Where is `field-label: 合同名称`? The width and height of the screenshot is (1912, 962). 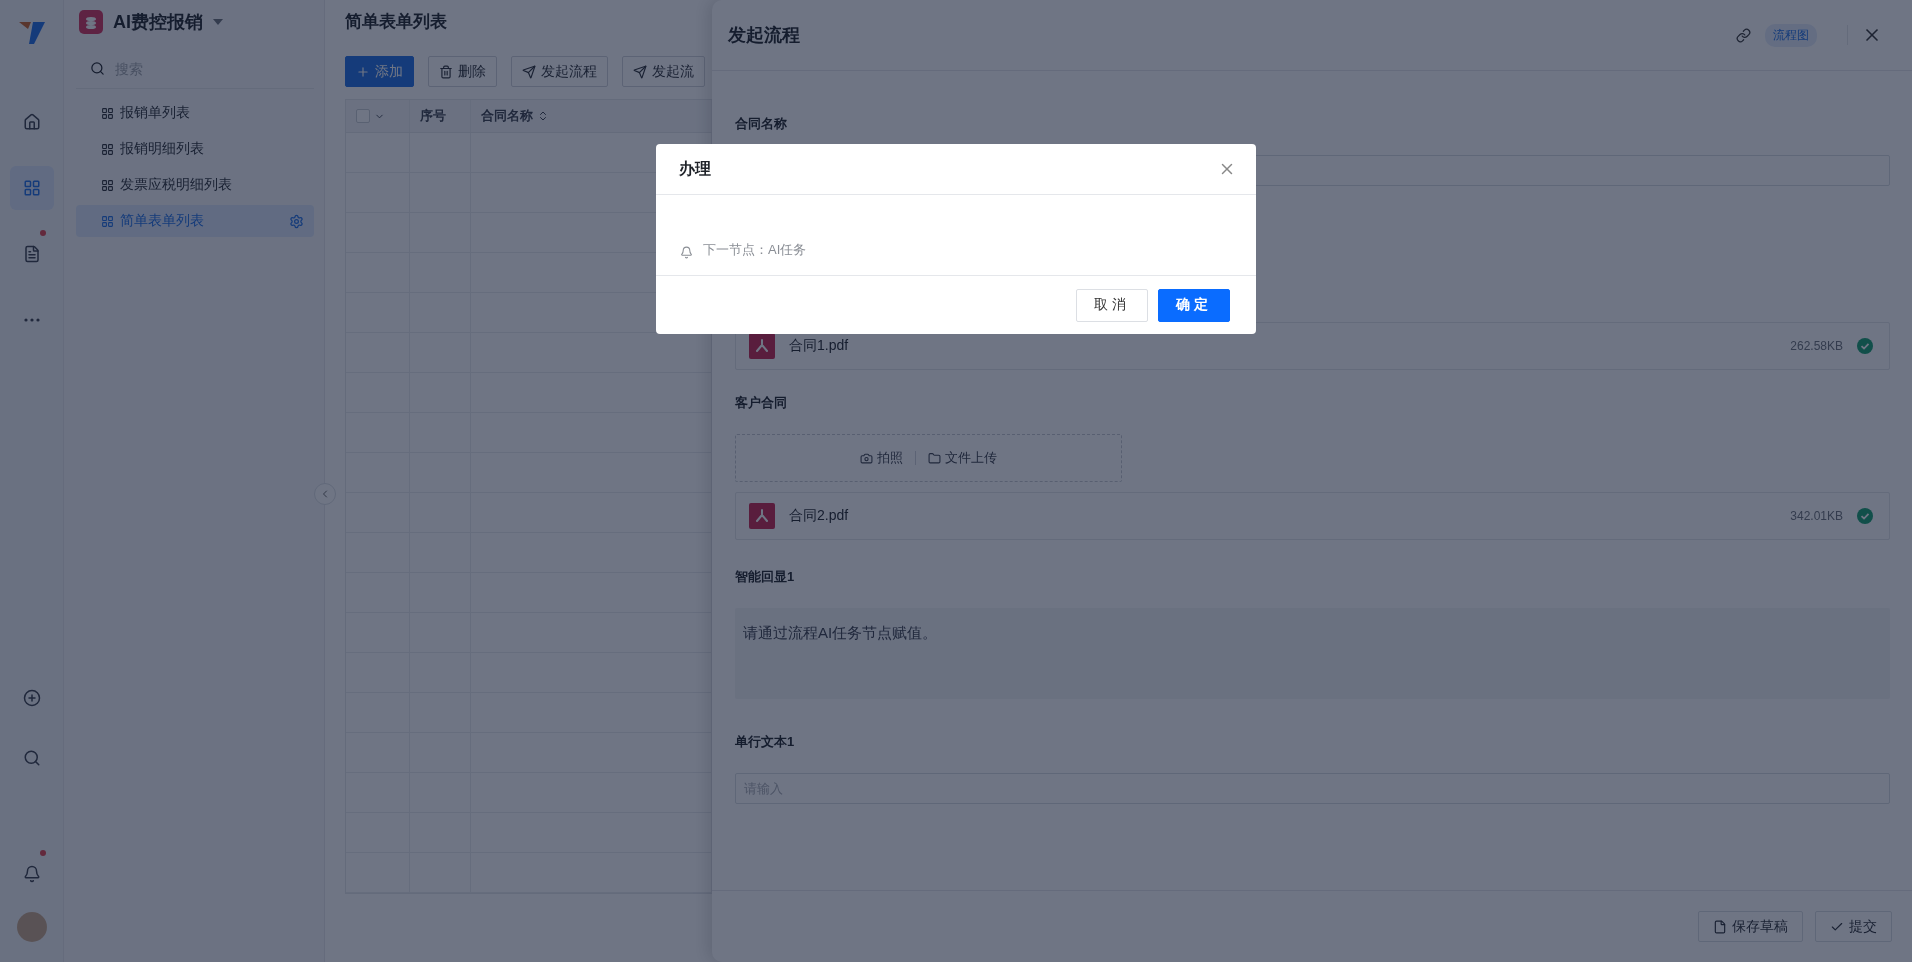
field-label: 合同名称 is located at coordinates (761, 124).